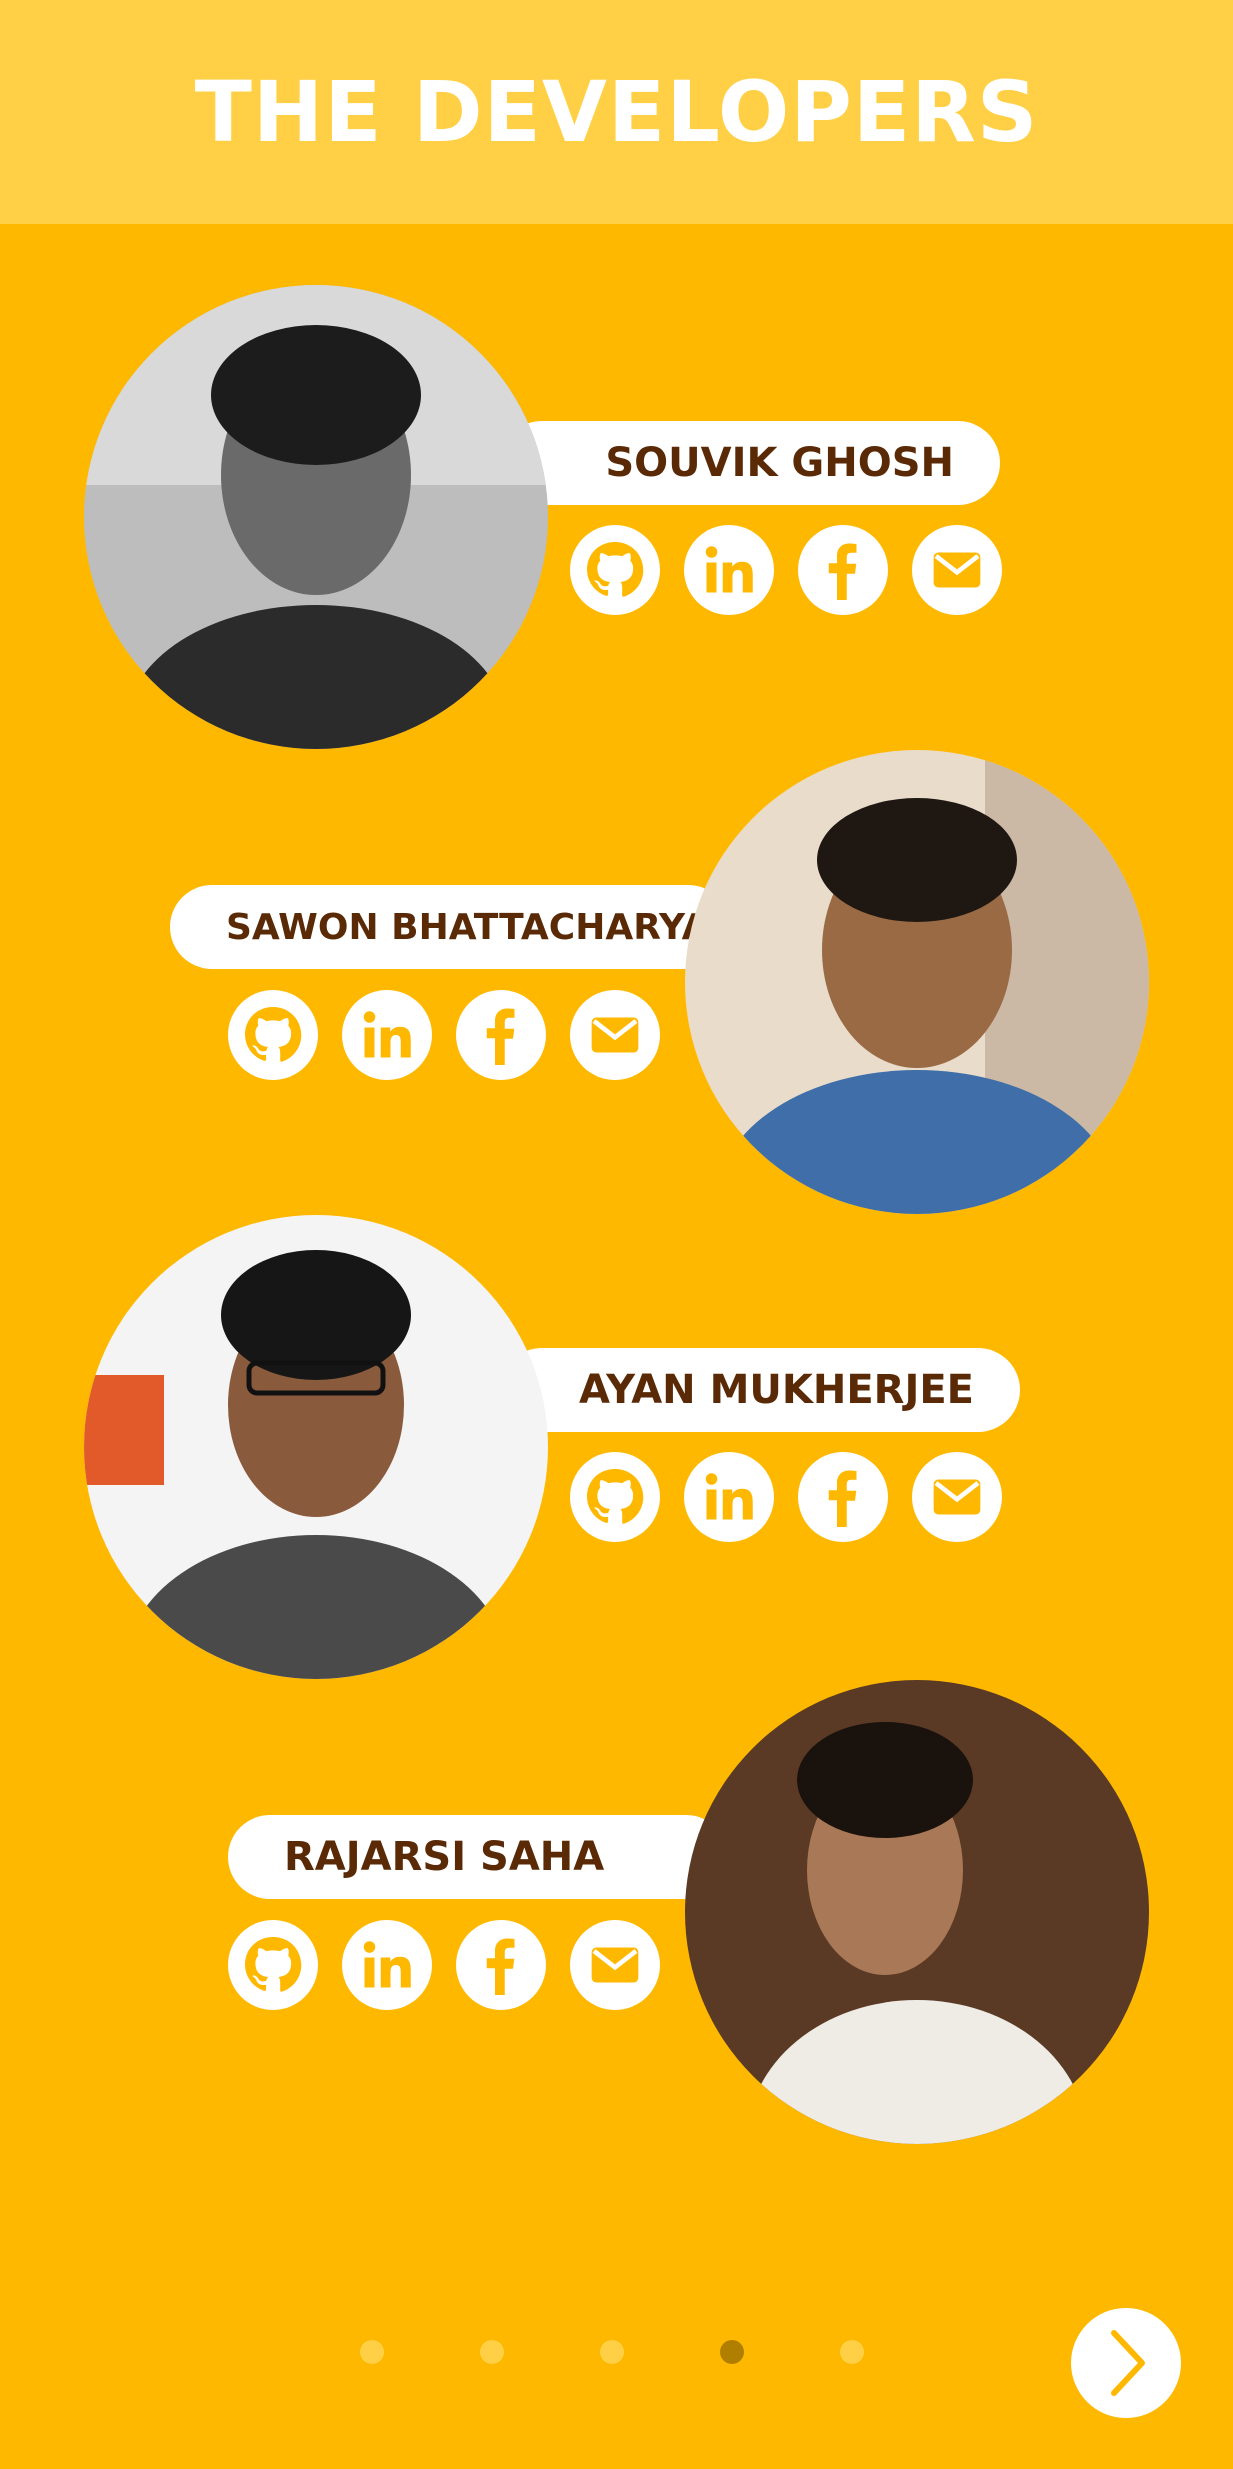 The height and width of the screenshot is (2469, 1233). I want to click on developer-name: RAJARSI SAHA, so click(444, 1857).